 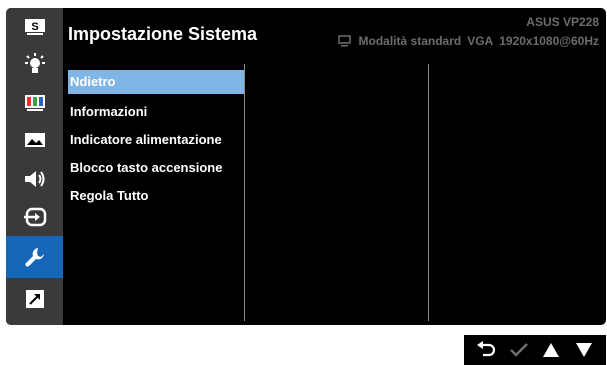 I want to click on sidebar-item-input, so click(x=34, y=217).